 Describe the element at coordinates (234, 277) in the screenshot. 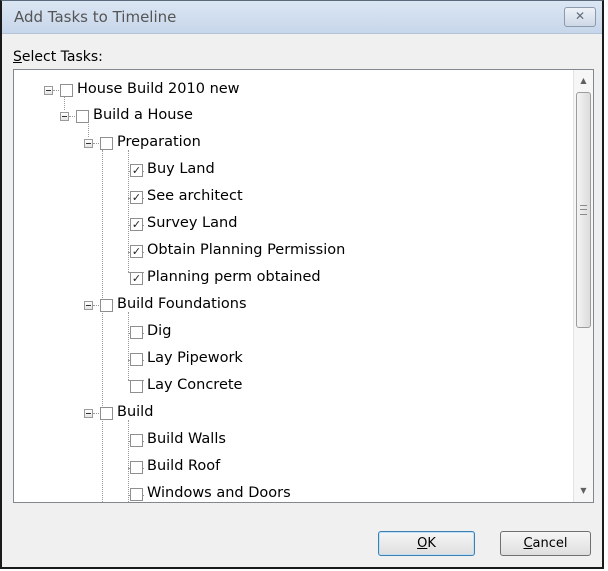

I see `task-label: Planning perm obtained` at that location.